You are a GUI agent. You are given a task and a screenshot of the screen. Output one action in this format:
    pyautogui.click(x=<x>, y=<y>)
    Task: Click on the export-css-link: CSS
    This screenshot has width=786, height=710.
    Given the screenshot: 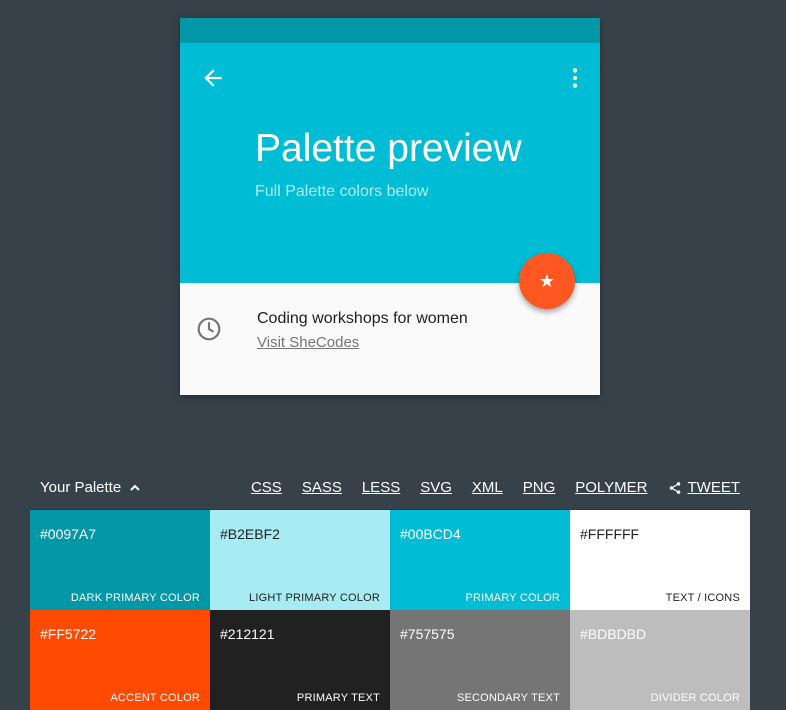 What is the action you would take?
    pyautogui.click(x=266, y=487)
    